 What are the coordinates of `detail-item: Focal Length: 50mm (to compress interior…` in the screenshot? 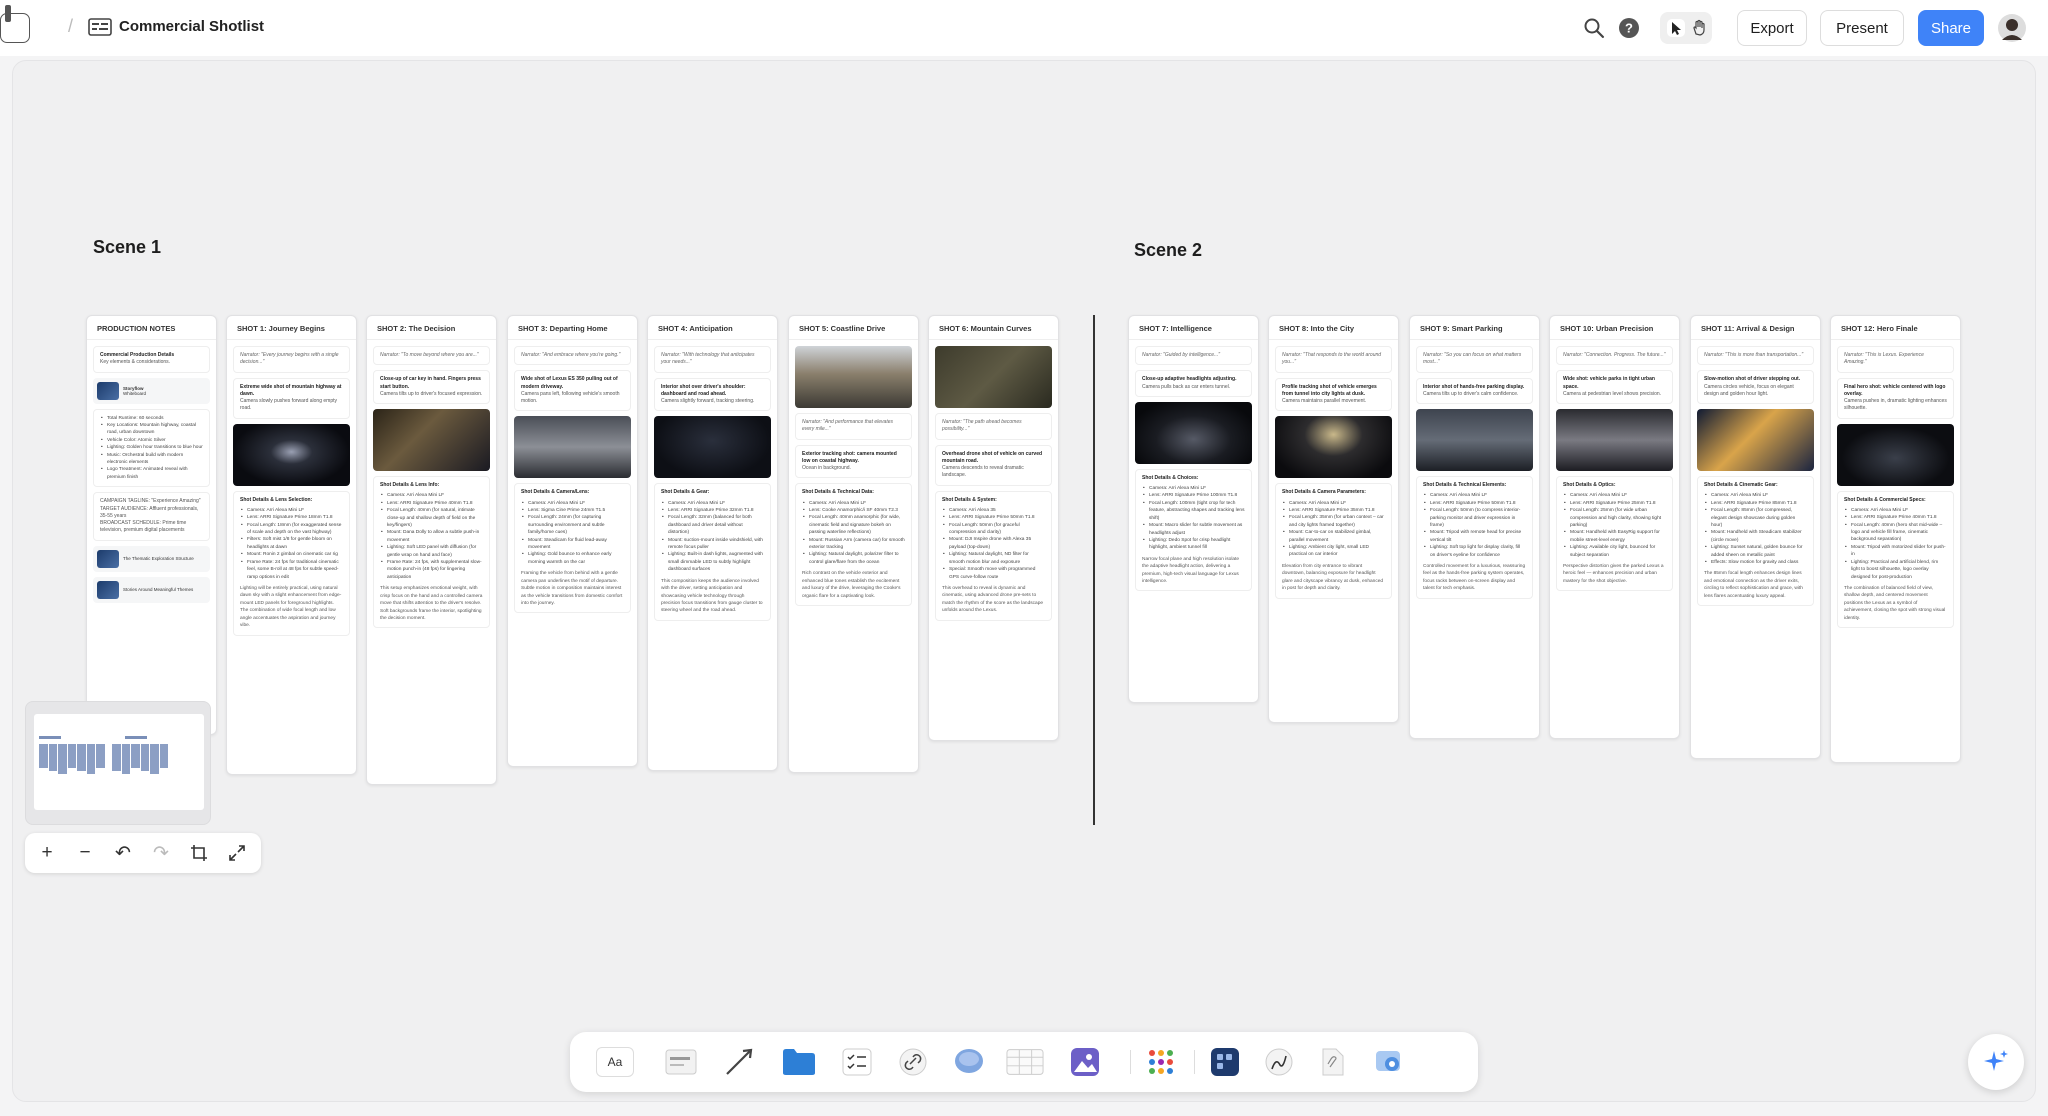 It's located at (1474, 518).